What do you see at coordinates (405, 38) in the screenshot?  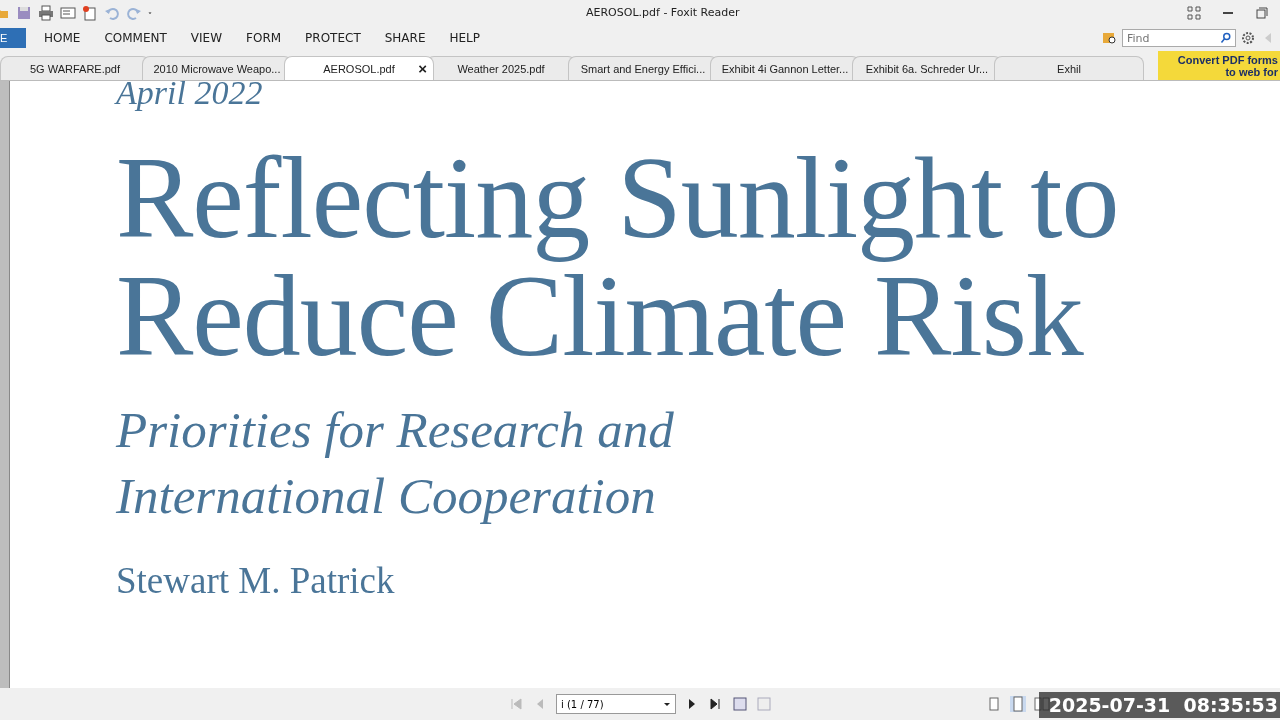 I see `ribbon-tab: SHARE` at bounding box center [405, 38].